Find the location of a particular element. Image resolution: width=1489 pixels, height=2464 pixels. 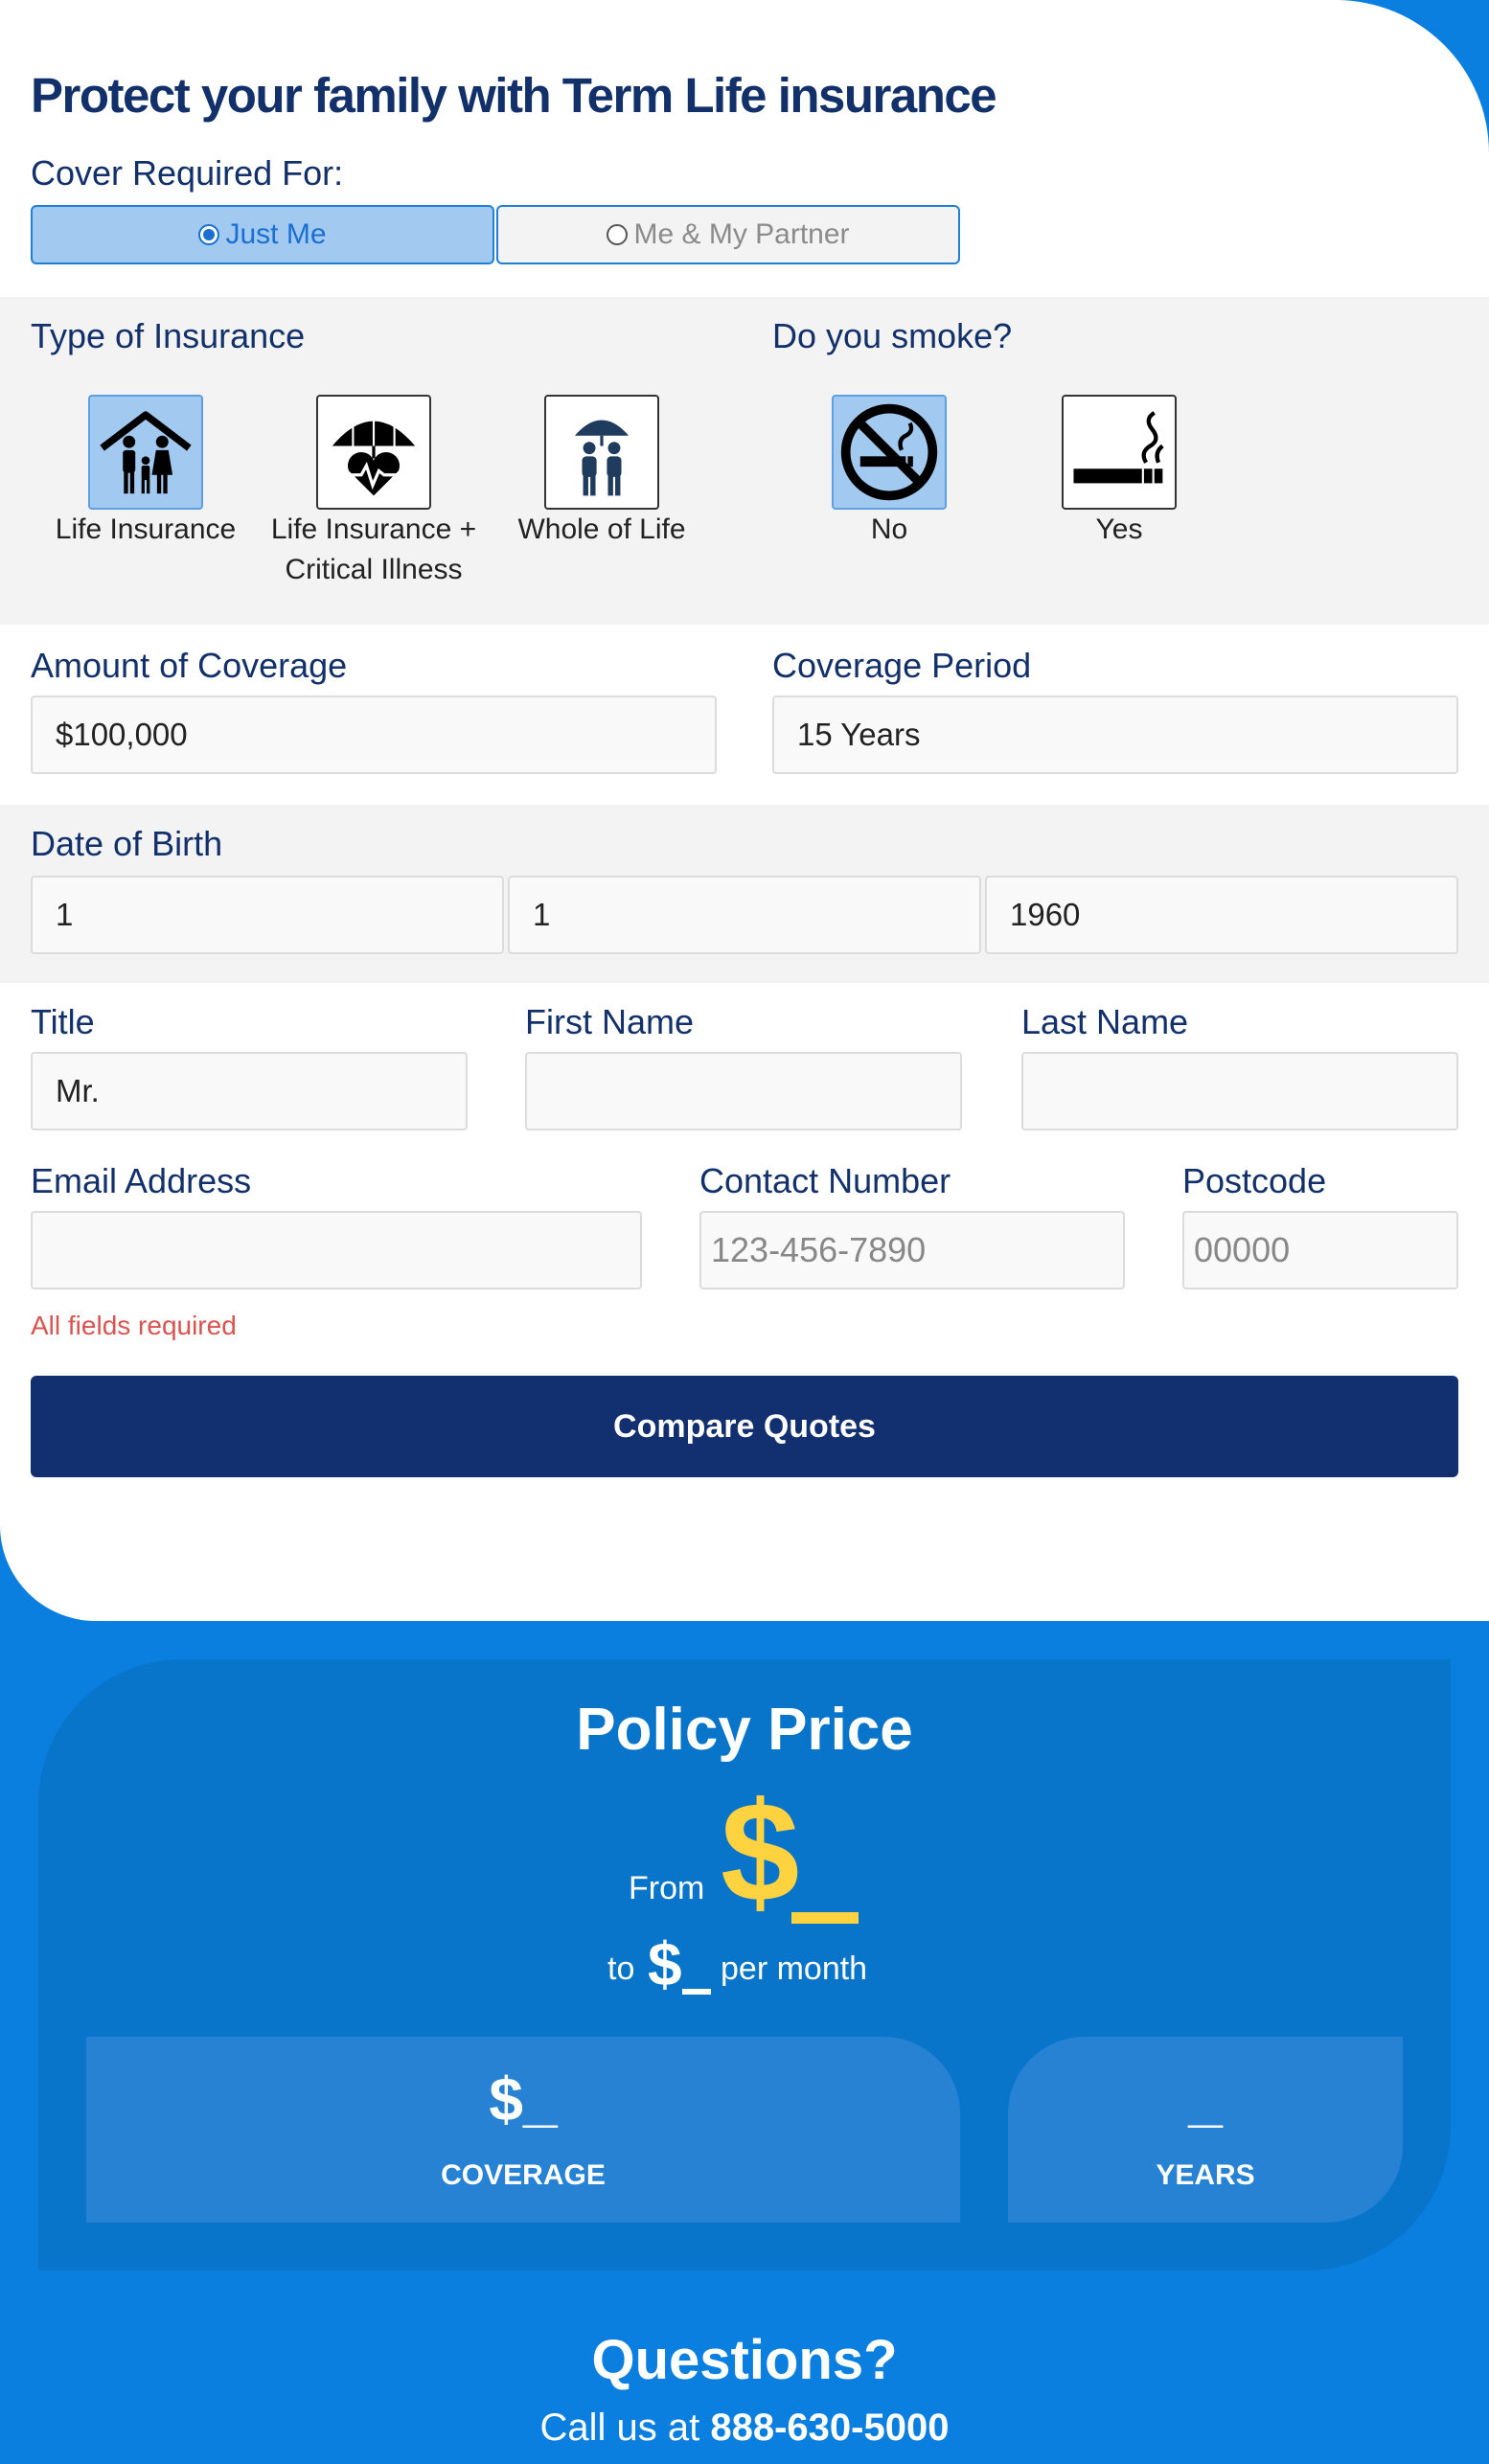

cover-just-me-label: Just Me is located at coordinates (276, 234).